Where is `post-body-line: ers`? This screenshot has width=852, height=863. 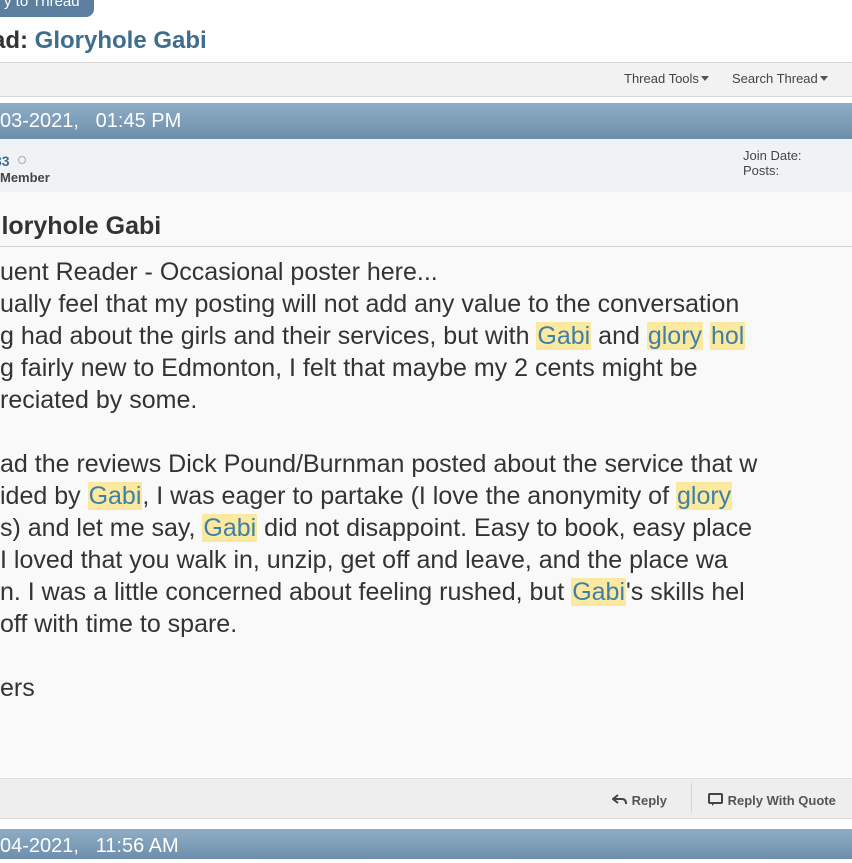 post-body-line: ers is located at coordinates (17, 688).